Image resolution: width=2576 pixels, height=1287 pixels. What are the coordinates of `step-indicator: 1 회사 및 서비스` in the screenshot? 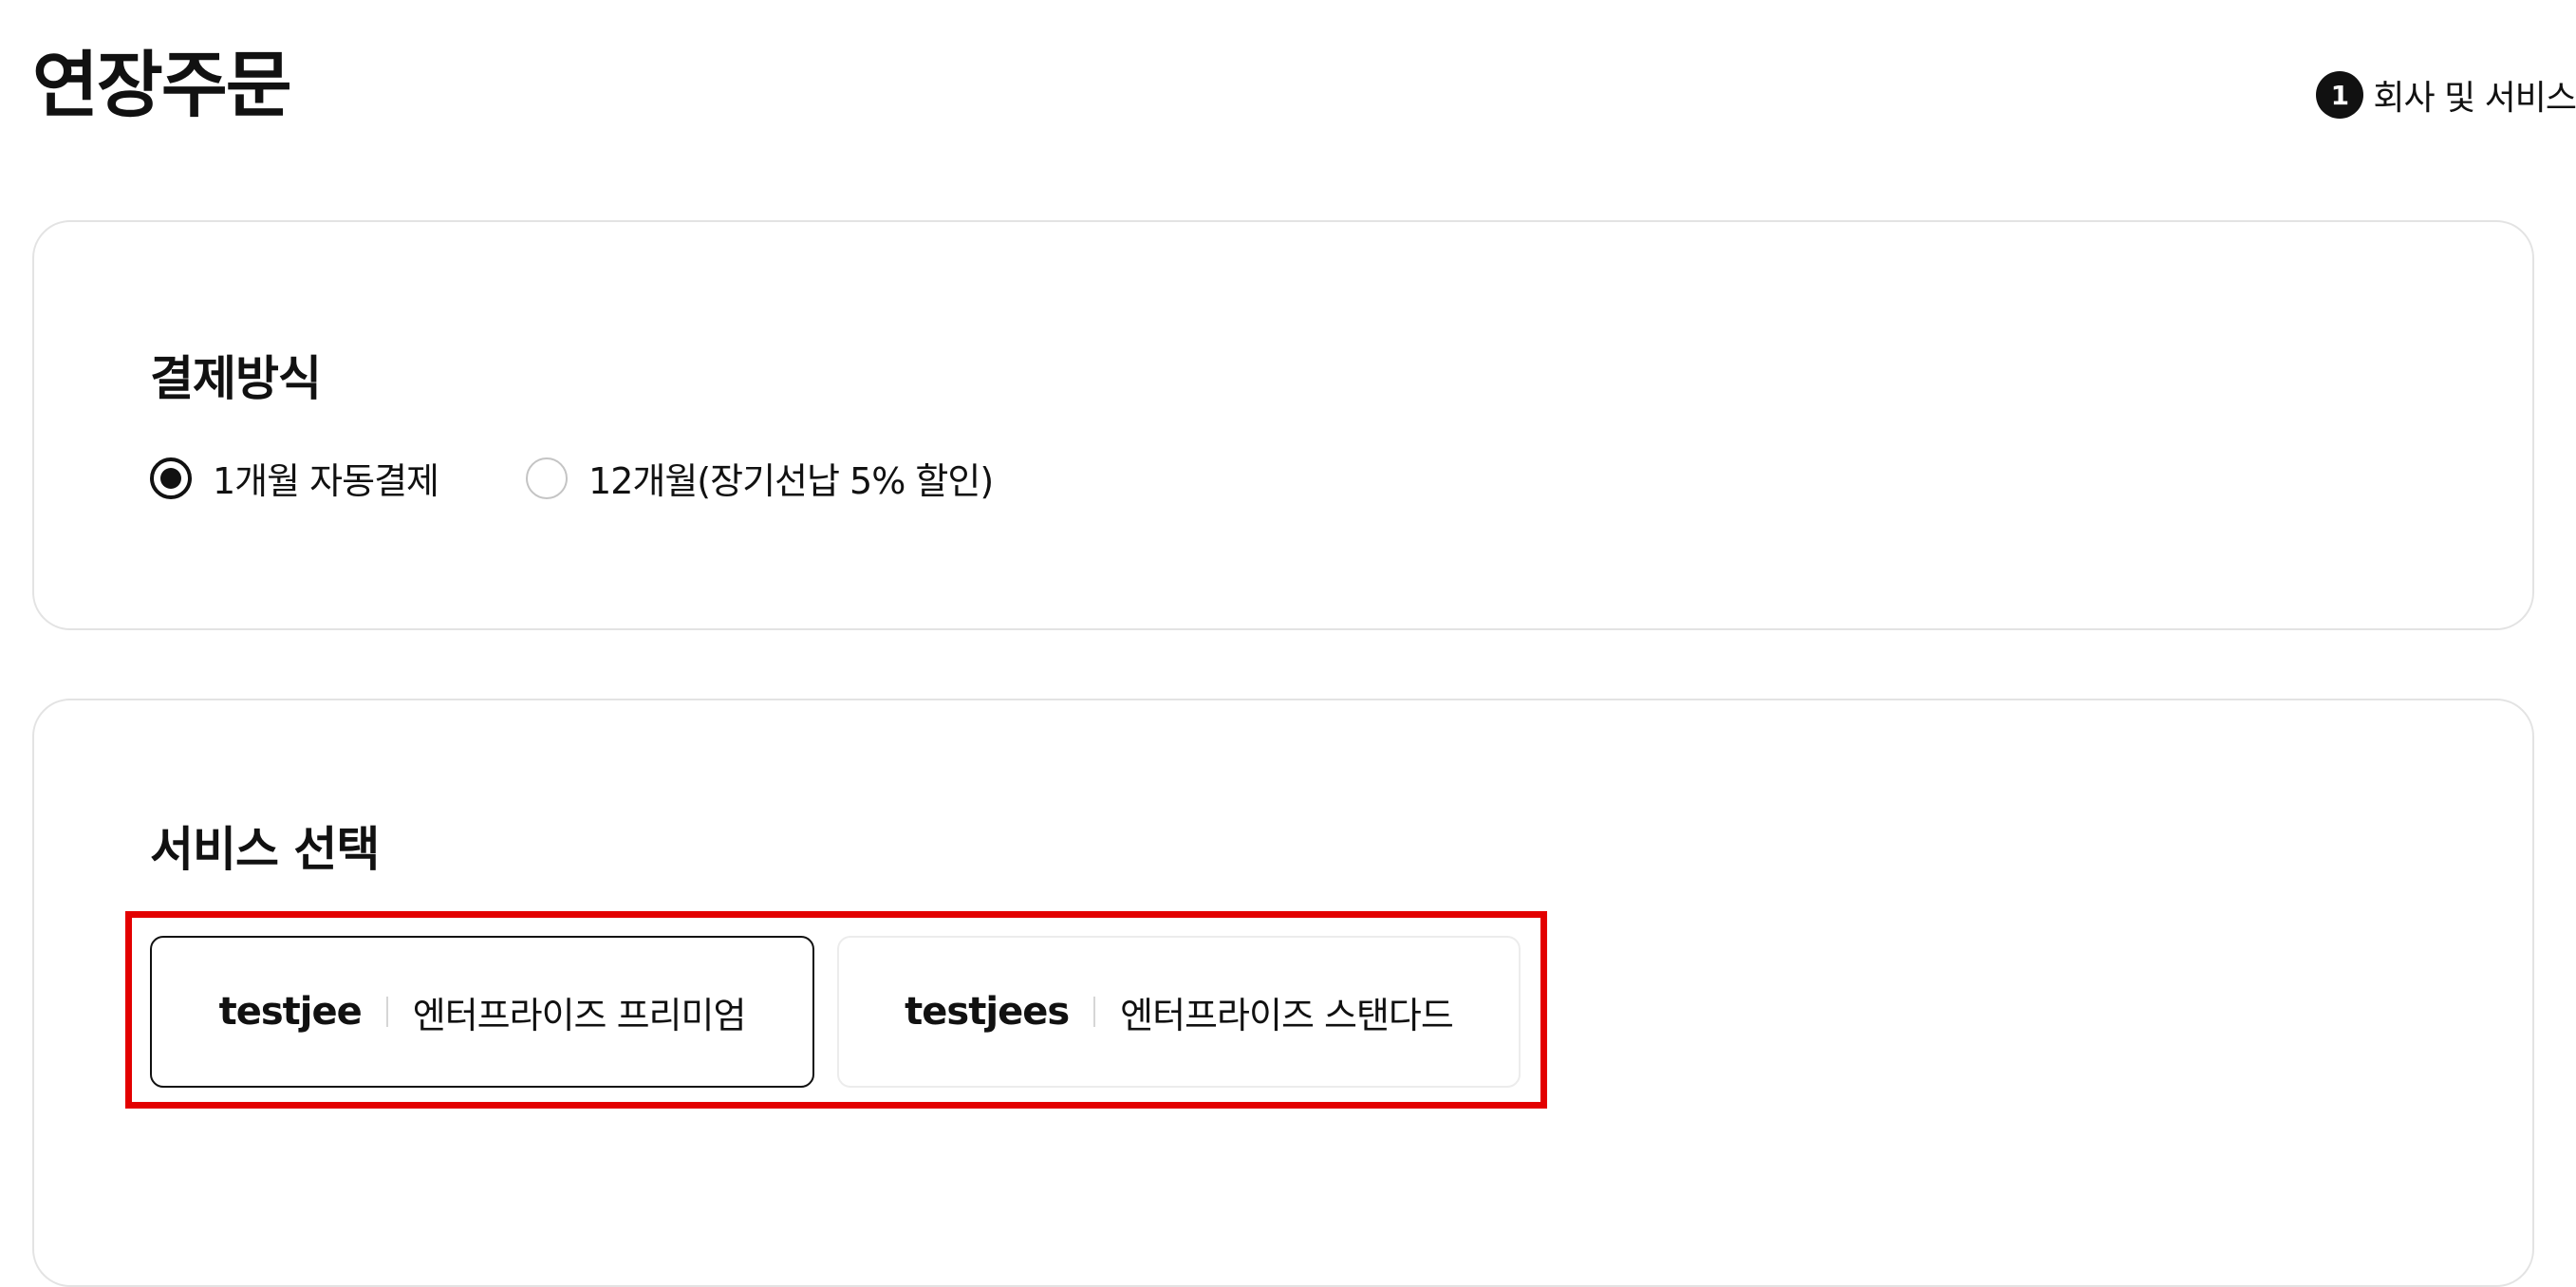 It's located at (2446, 95).